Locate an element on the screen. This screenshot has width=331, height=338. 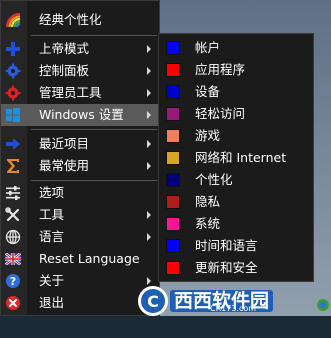
menu-item-about: ? 关于 is located at coordinates (80, 281).